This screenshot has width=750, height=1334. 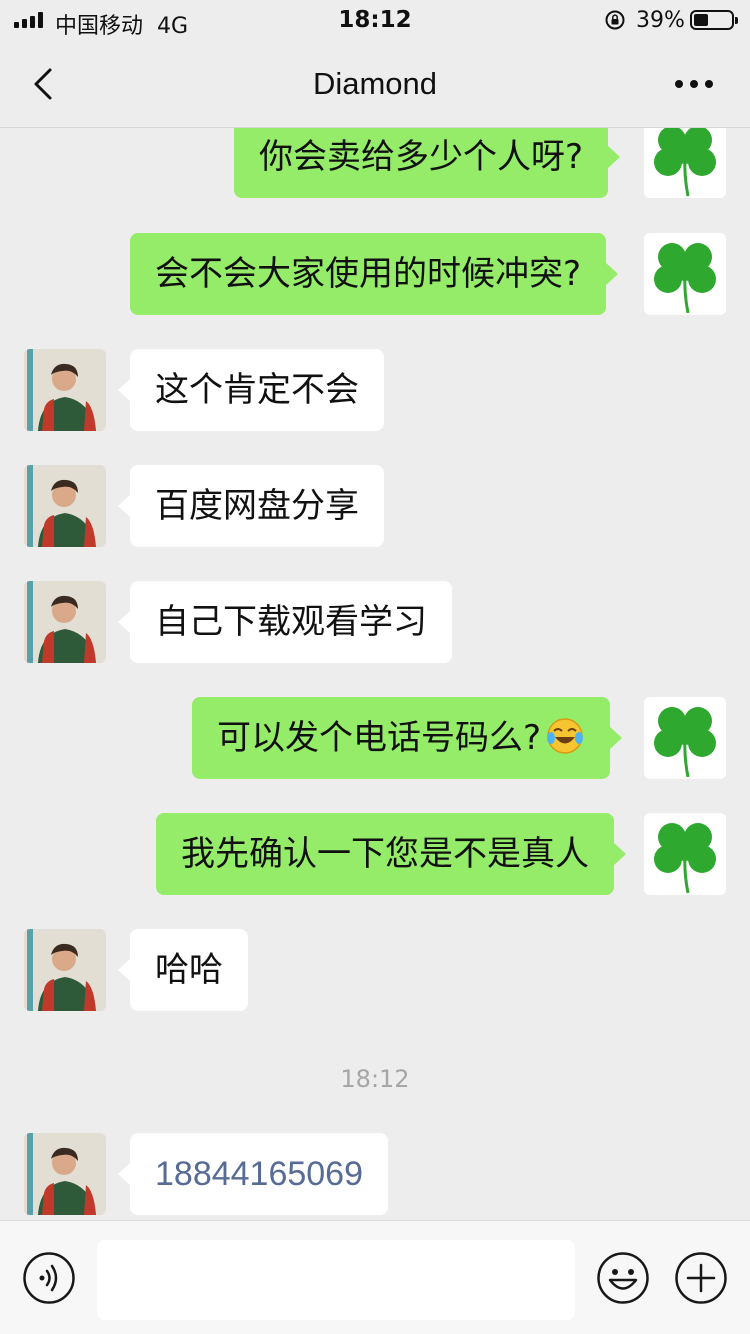 What do you see at coordinates (427, 163) in the screenshot?
I see `message-bubble: 你会卖给多少个人呀?` at bounding box center [427, 163].